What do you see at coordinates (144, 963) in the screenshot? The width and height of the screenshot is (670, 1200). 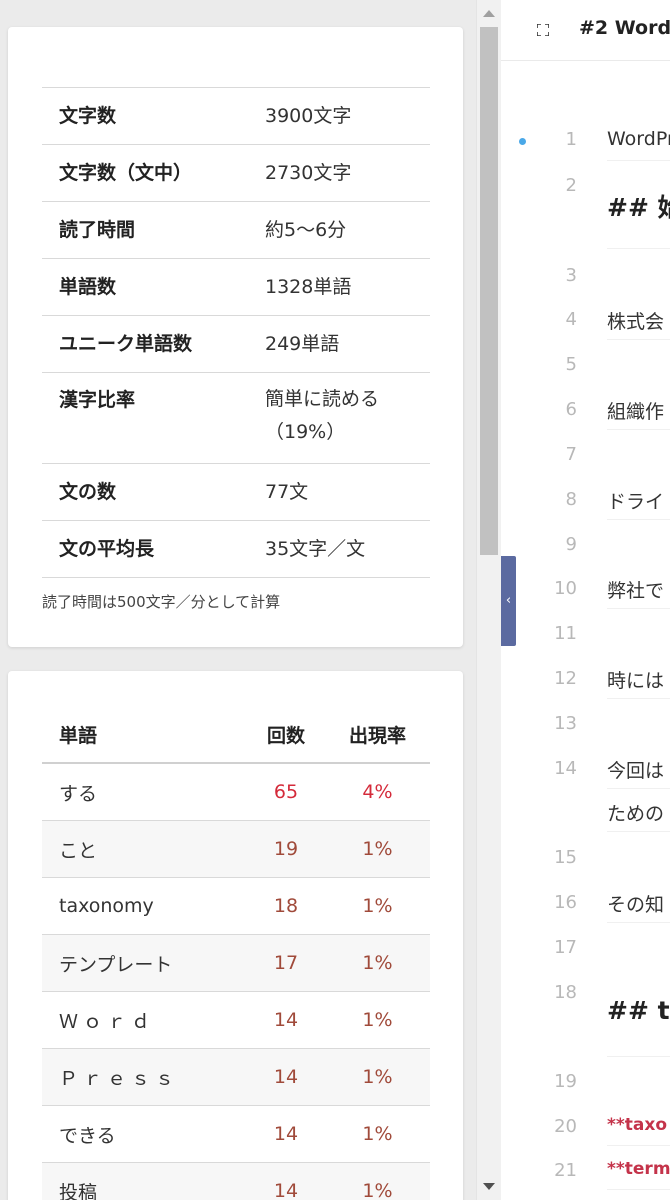 I see `word-cell: テンプレート` at bounding box center [144, 963].